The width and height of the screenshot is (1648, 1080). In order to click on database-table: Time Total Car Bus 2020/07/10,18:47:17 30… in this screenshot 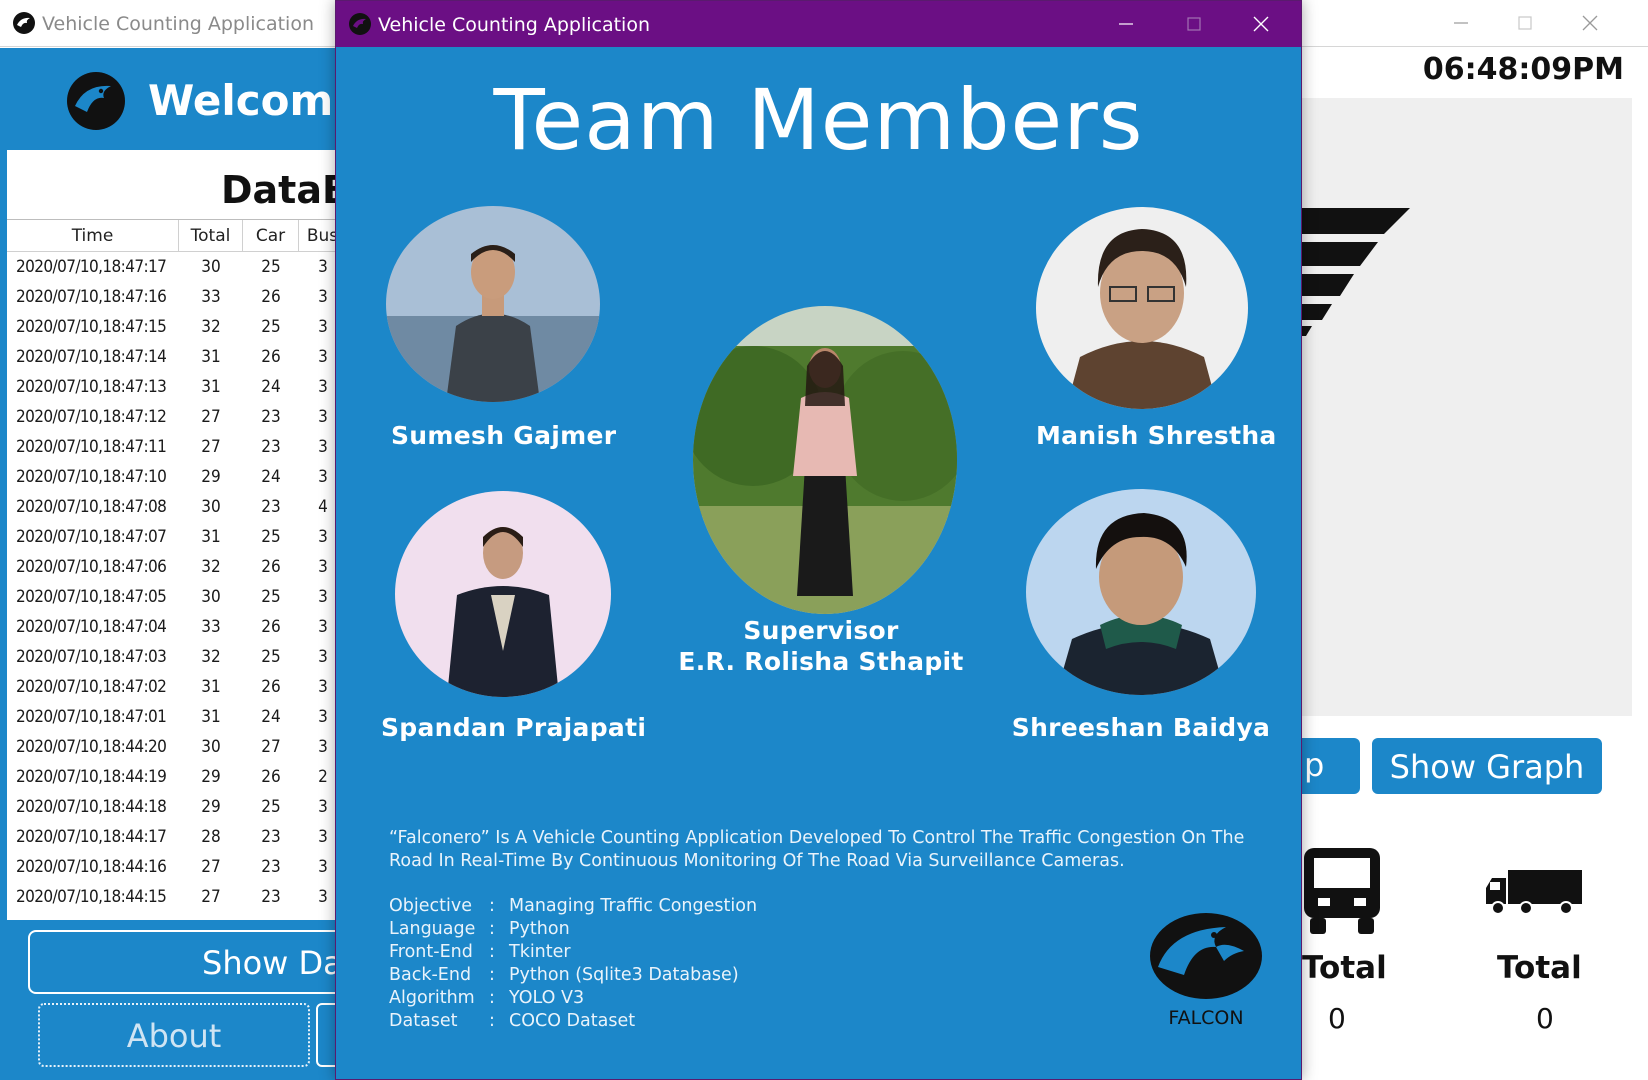, I will do `click(177, 565)`.